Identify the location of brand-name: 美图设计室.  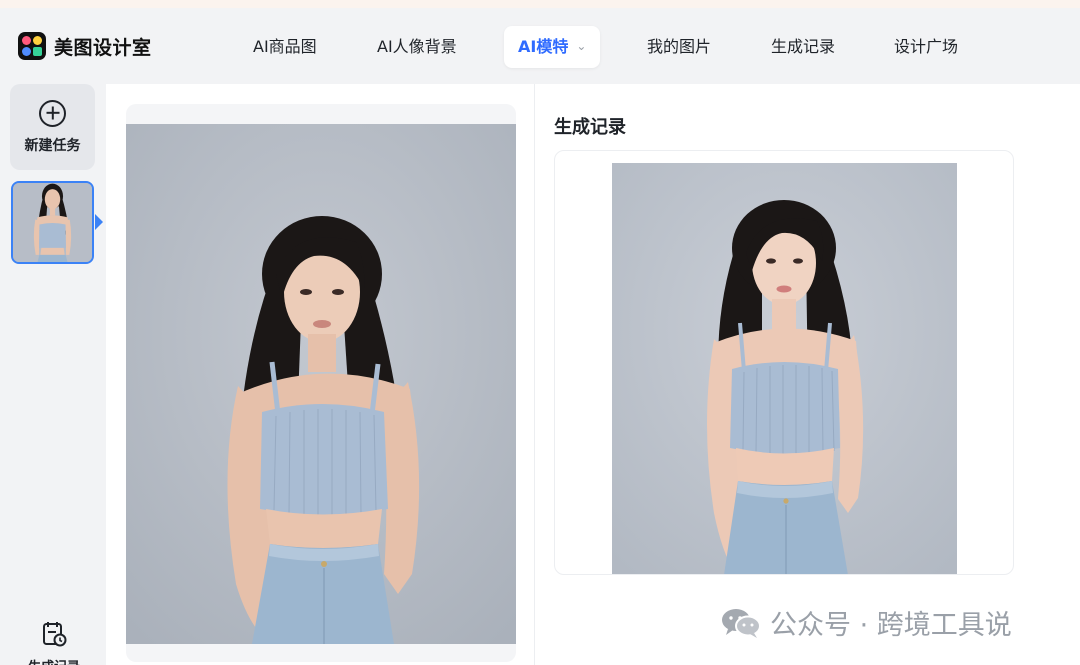
(103, 47).